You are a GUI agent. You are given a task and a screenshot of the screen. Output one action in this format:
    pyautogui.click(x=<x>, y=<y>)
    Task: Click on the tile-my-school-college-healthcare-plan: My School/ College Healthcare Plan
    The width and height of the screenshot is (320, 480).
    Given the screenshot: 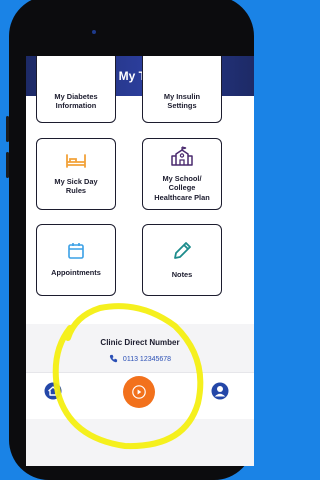 What is the action you would take?
    pyautogui.click(x=182, y=174)
    